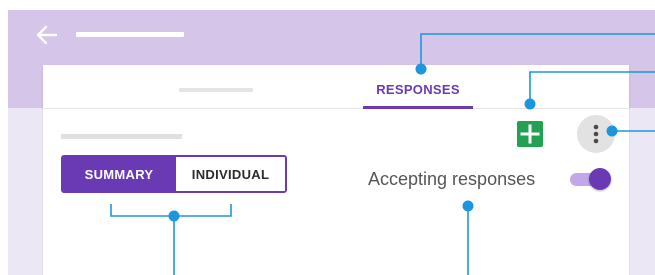  Describe the element at coordinates (230, 174) in the screenshot. I see `individual-button: INDIVIDUAL` at that location.